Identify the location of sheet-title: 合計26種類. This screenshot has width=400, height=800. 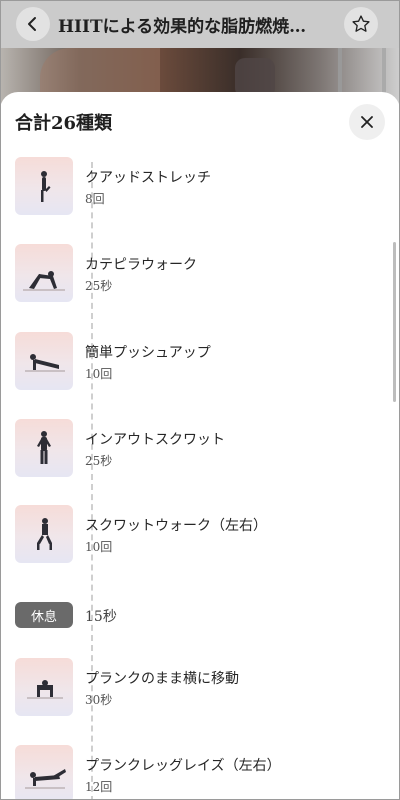
(64, 123).